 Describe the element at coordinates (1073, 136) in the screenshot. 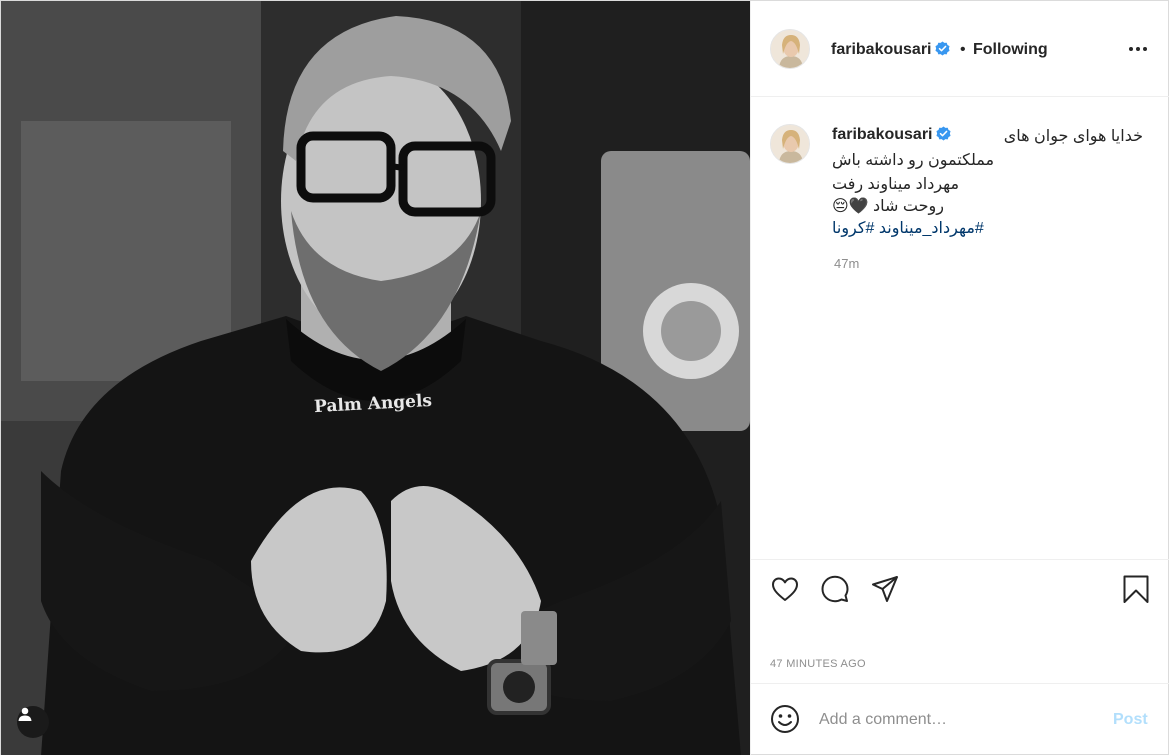

I see `caption-line: خدایا هوای جوان های` at that location.